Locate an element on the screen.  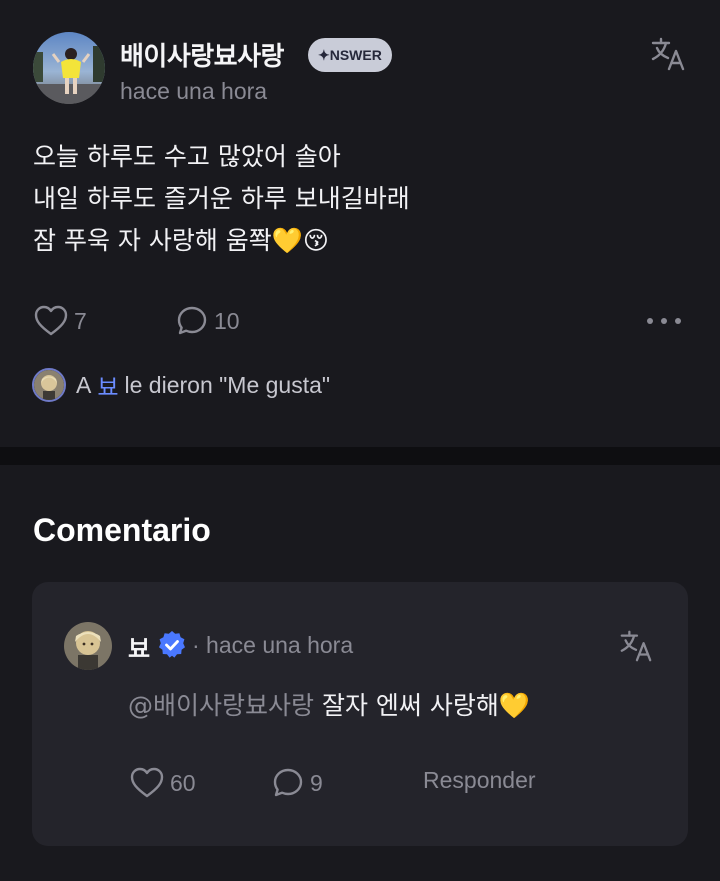
like-button: 7 is located at coordinates (60, 321).